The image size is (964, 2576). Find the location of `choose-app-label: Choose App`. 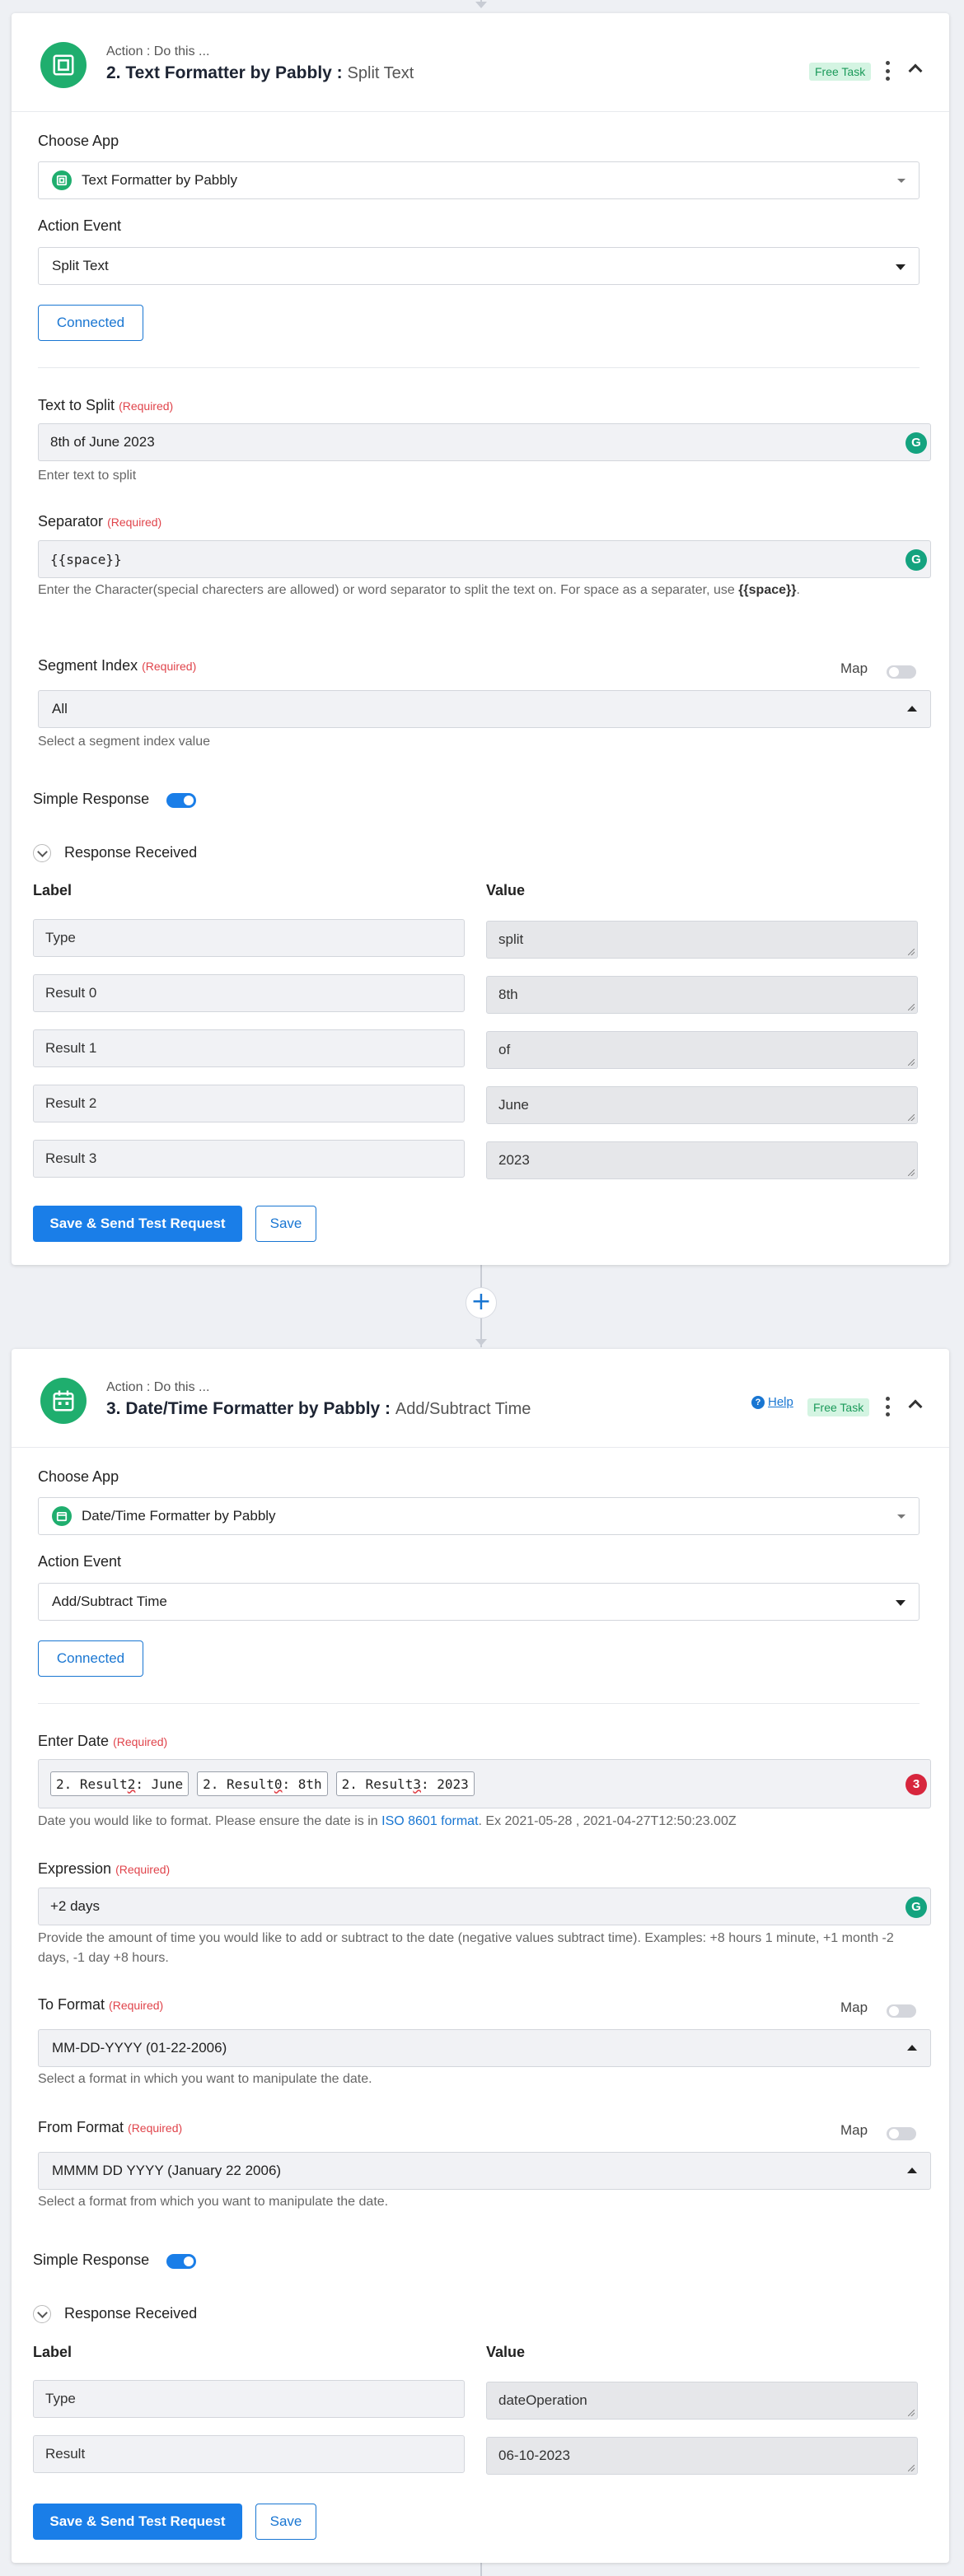

choose-app-label: Choose App is located at coordinates (78, 141).